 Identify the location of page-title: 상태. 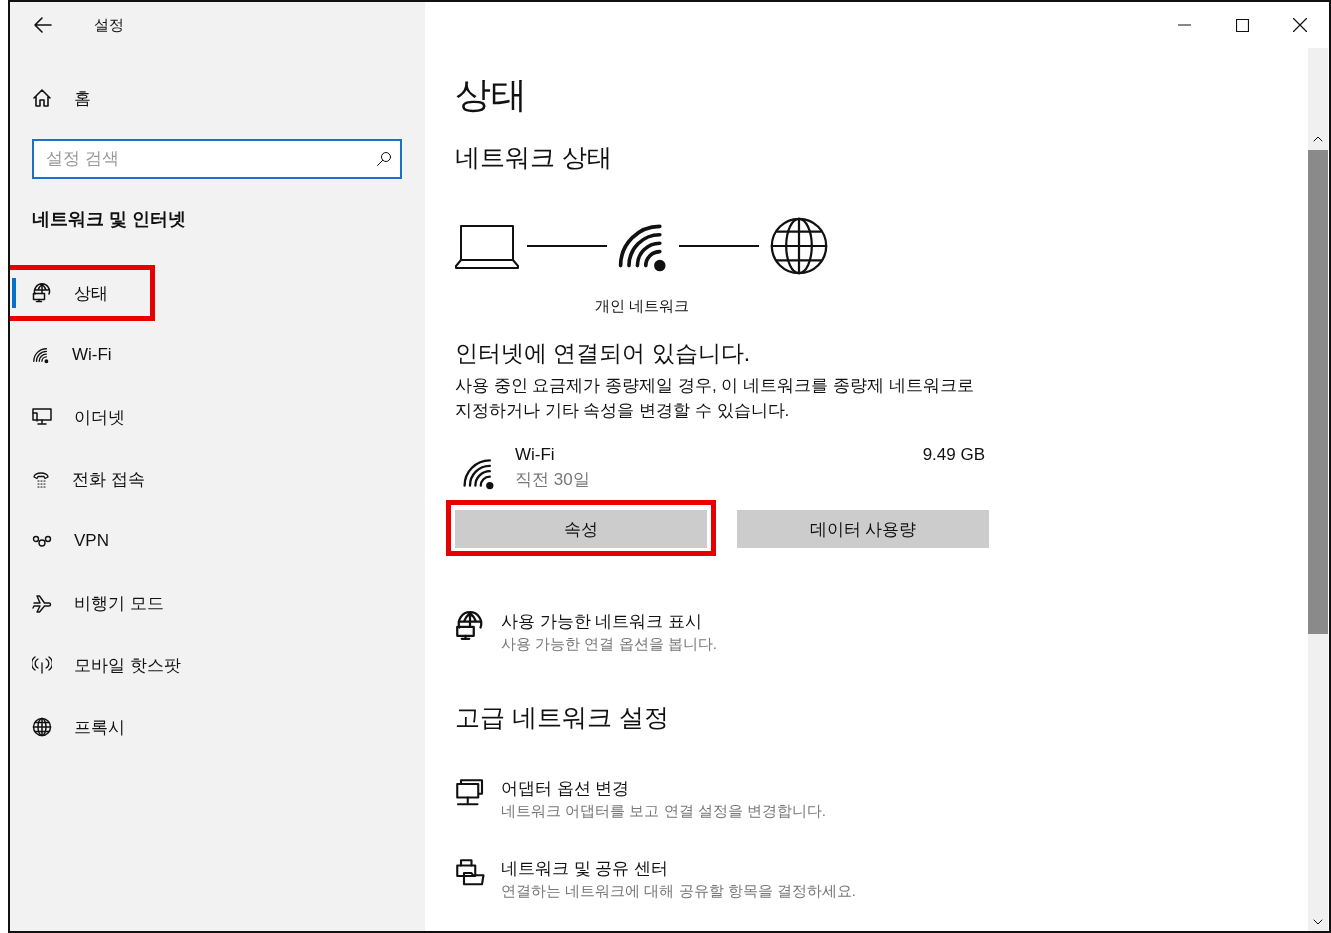
(491, 95).